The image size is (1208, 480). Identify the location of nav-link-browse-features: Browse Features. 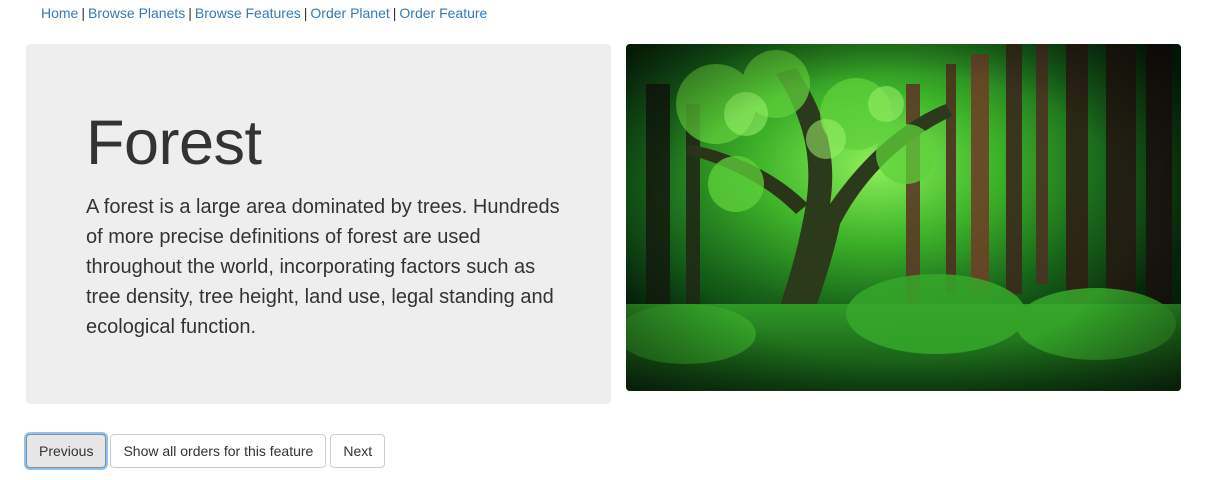
(248, 13).